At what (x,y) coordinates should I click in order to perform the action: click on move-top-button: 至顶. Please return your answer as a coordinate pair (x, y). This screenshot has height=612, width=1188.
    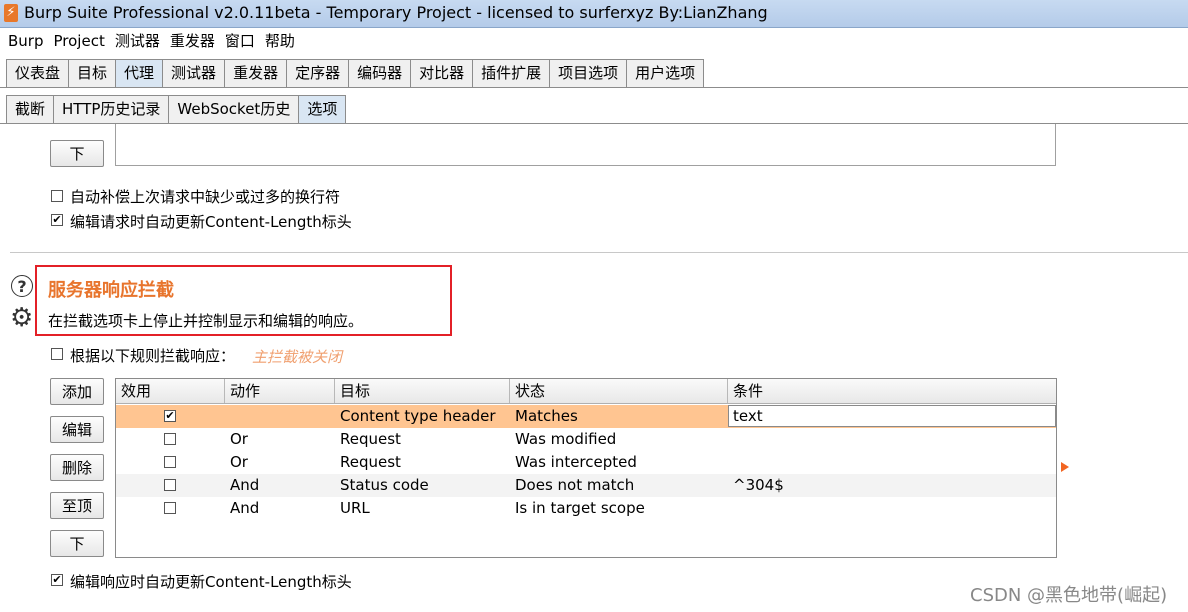
    Looking at the image, I should click on (77, 505).